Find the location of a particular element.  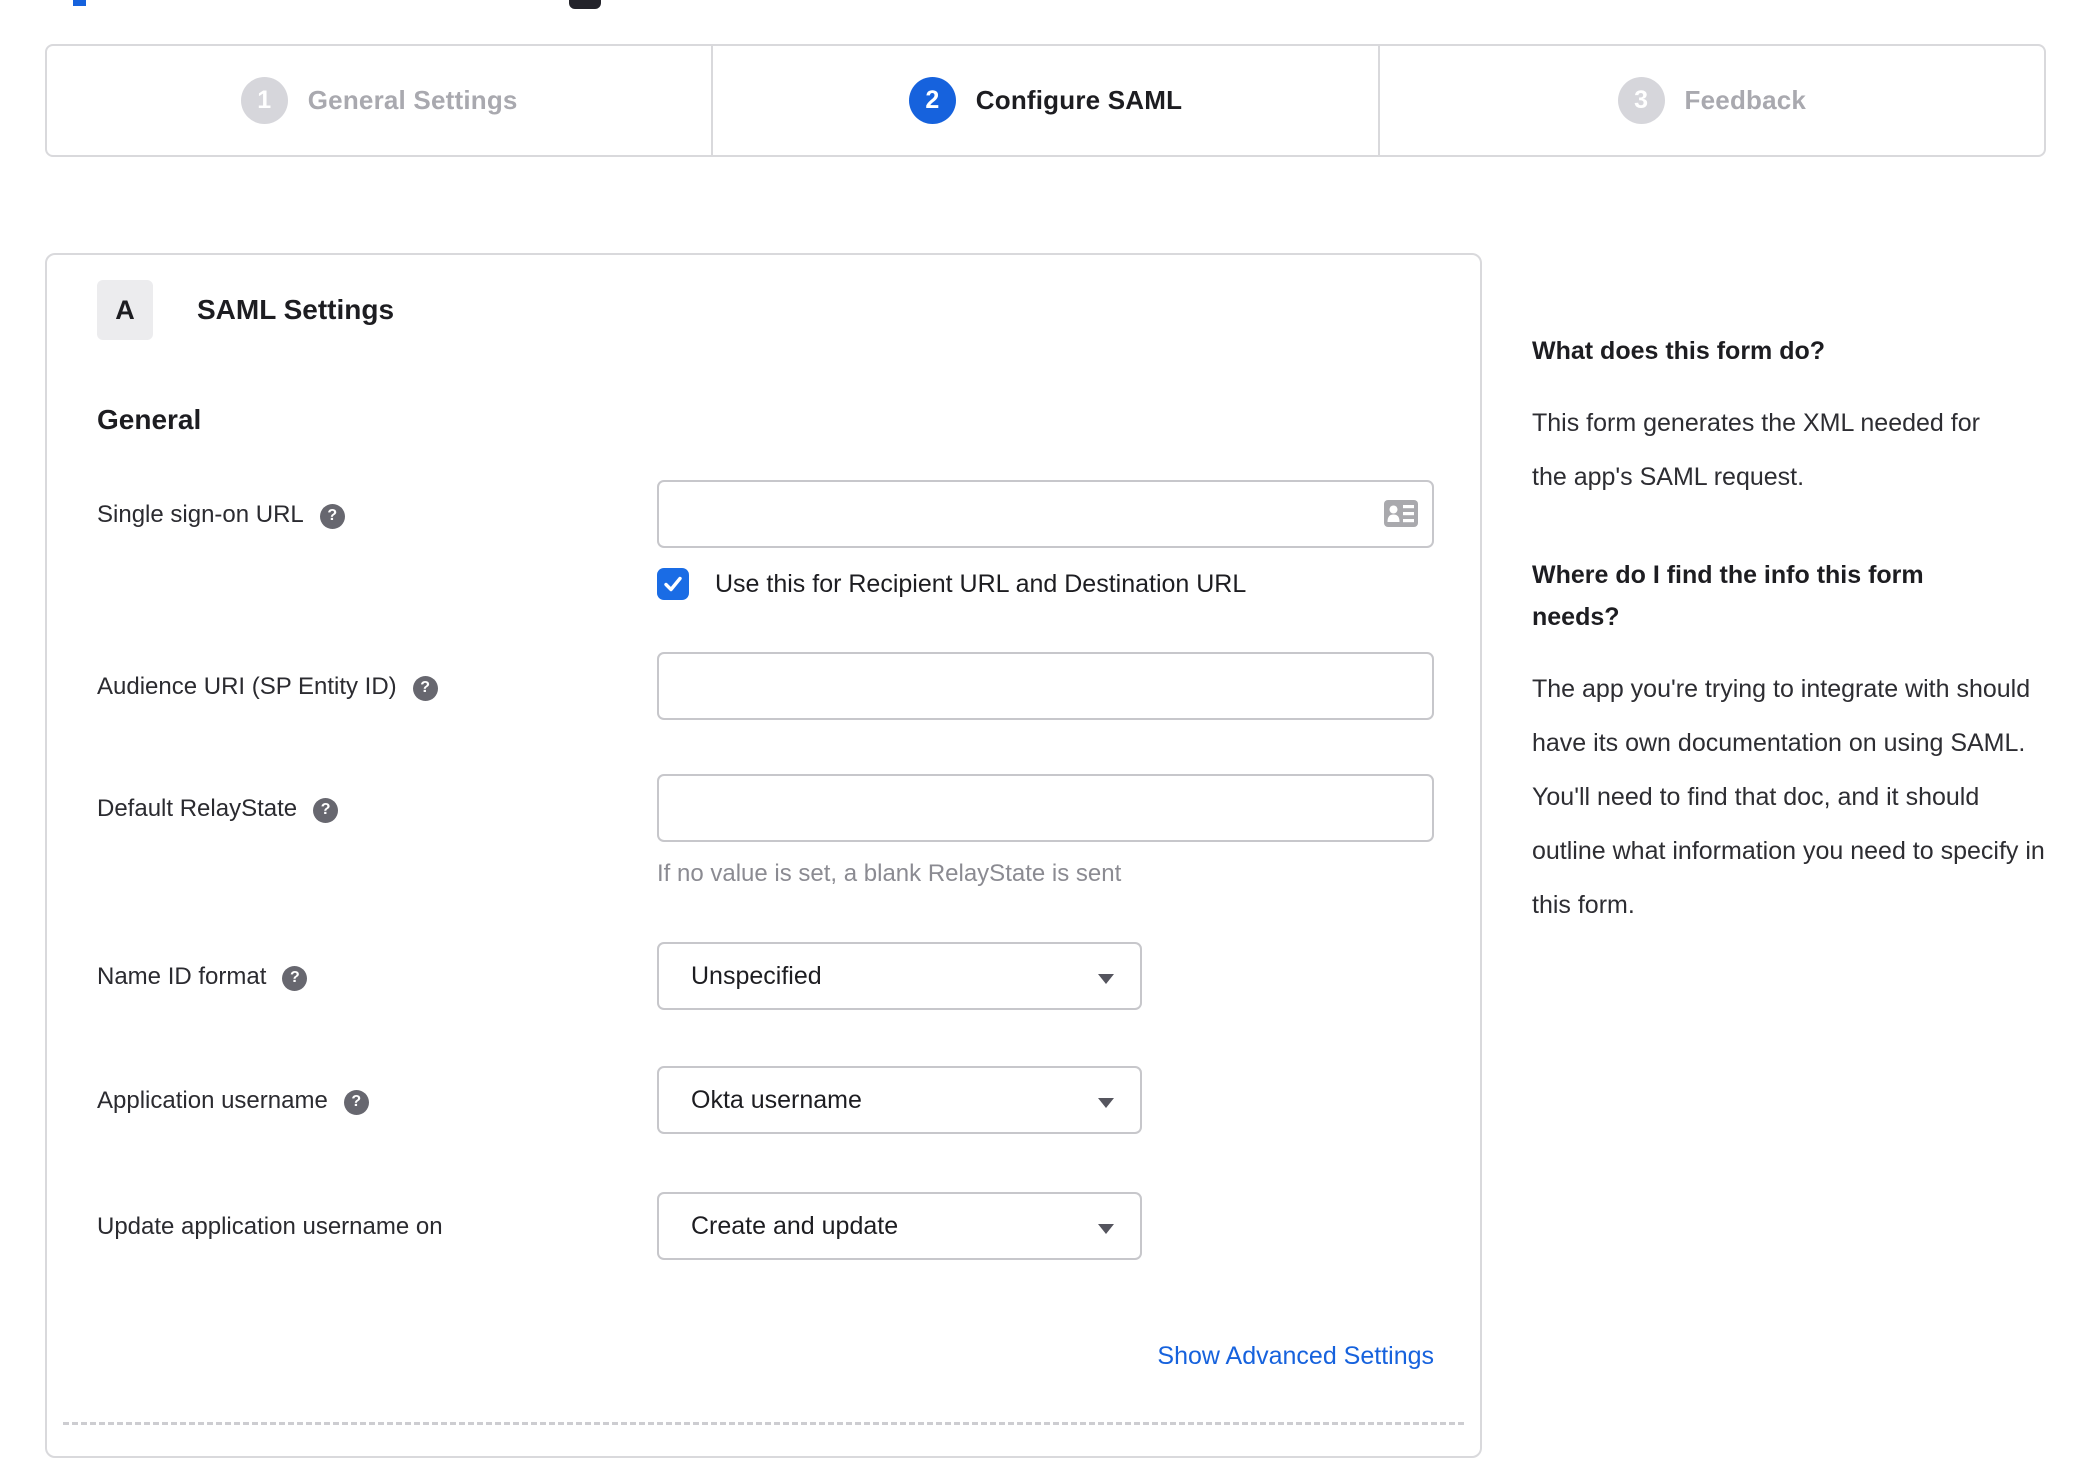

field-row-audience-uri: Audience URI (SP Entity ID) ? is located at coordinates (765, 686).